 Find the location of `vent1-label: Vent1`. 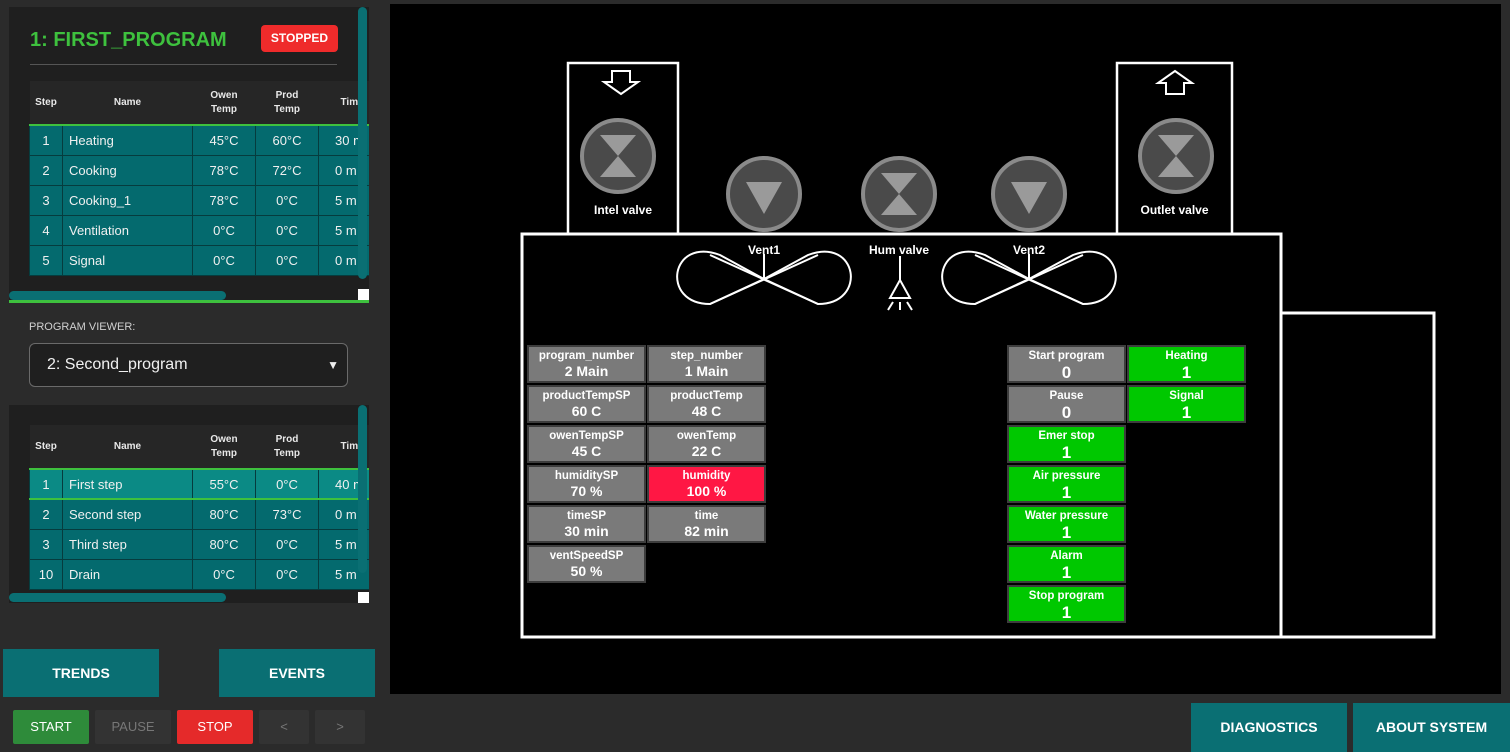

vent1-label: Vent1 is located at coordinates (763, 250).